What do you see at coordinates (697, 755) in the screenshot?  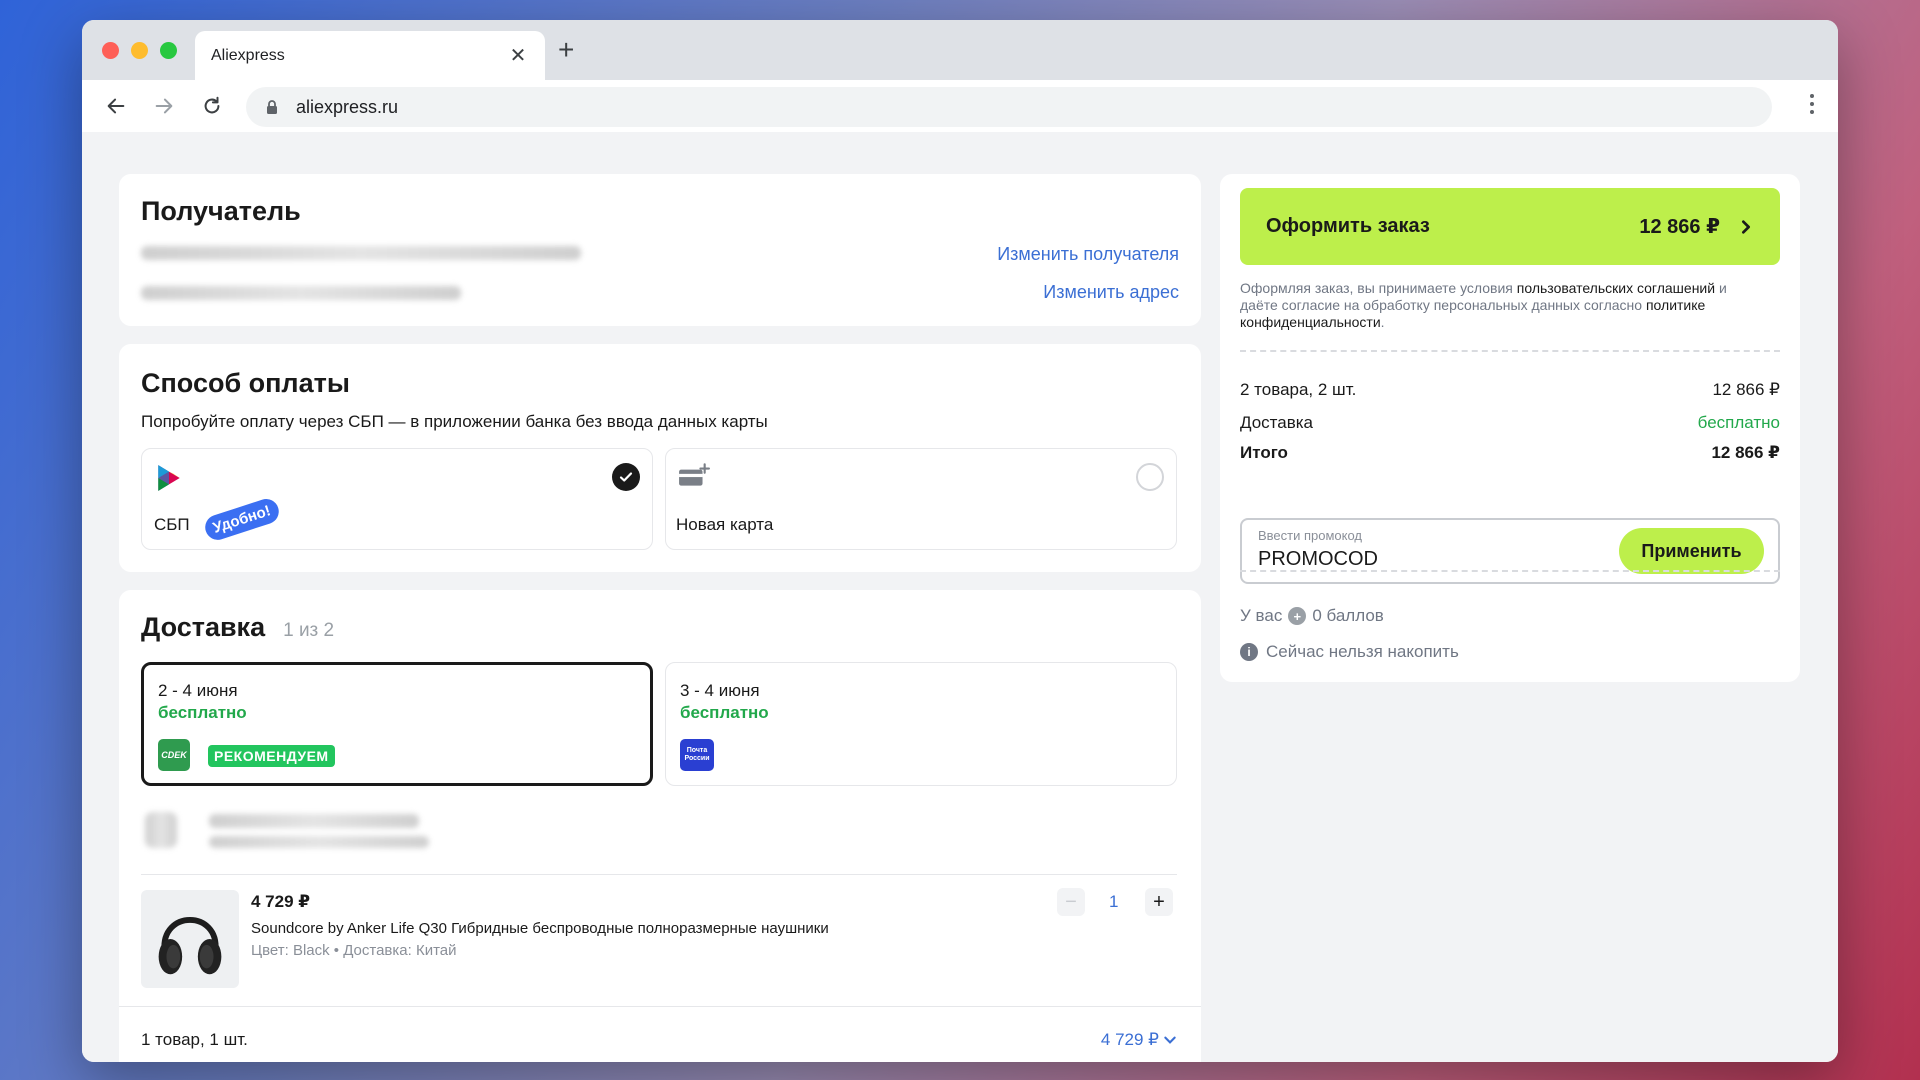 I see `russian-post-logo-icon: Почта России` at bounding box center [697, 755].